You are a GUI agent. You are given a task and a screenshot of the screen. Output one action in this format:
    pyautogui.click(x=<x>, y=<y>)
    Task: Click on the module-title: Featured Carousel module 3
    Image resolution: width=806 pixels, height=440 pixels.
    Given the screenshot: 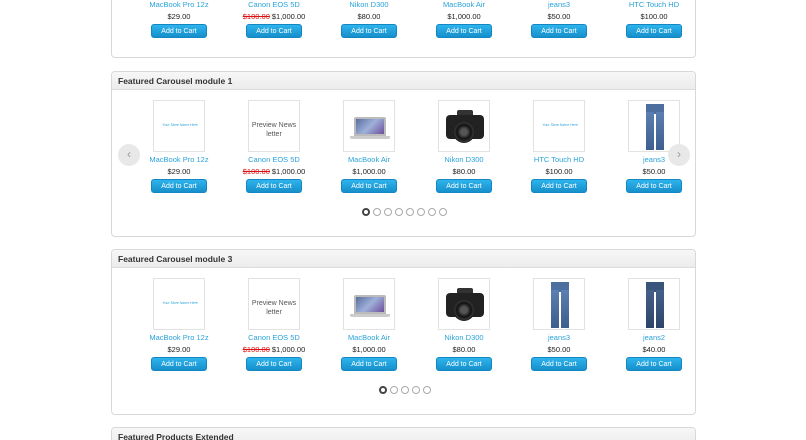 What is the action you would take?
    pyautogui.click(x=403, y=259)
    